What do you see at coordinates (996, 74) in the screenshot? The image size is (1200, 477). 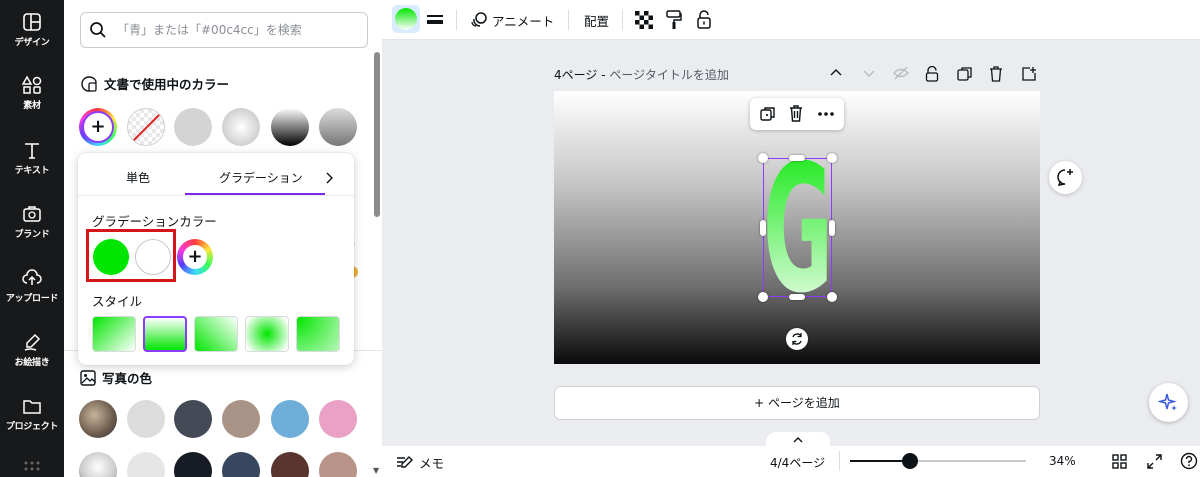 I see `delete-page-icon` at bounding box center [996, 74].